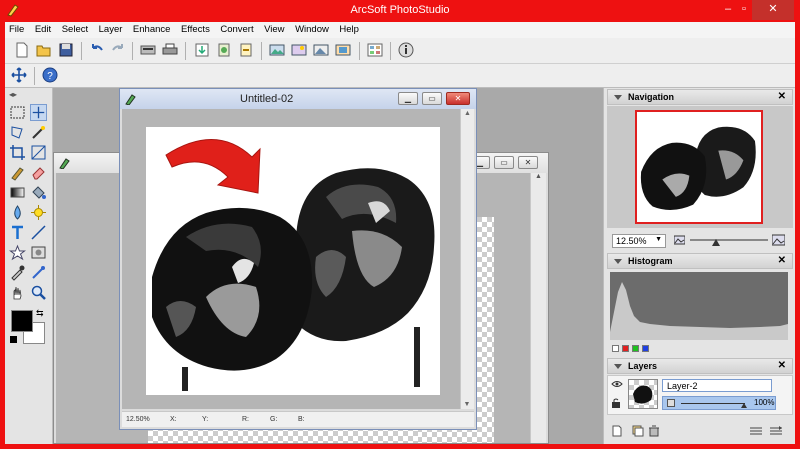 The width and height of the screenshot is (800, 449). Describe the element at coordinates (44, 50) in the screenshot. I see `open-icon` at that location.